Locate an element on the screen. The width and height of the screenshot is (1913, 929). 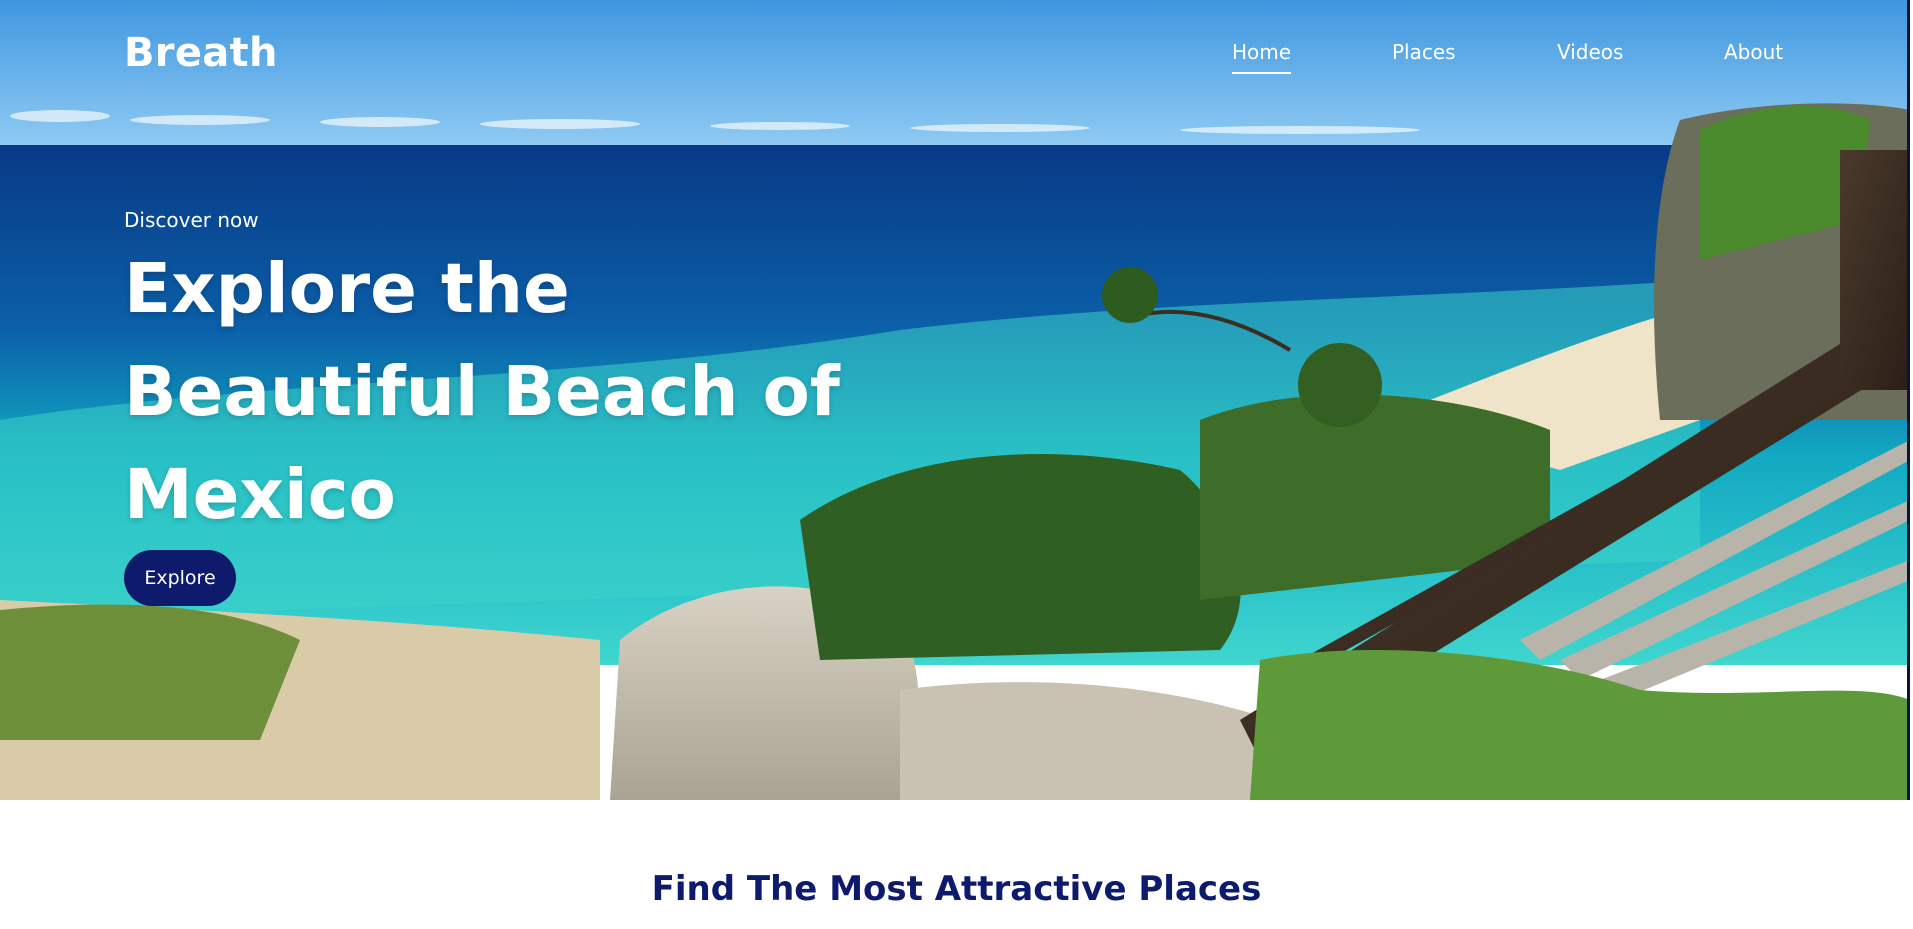
section-heading: Find The Most Attractive Places is located at coordinates (956, 889).